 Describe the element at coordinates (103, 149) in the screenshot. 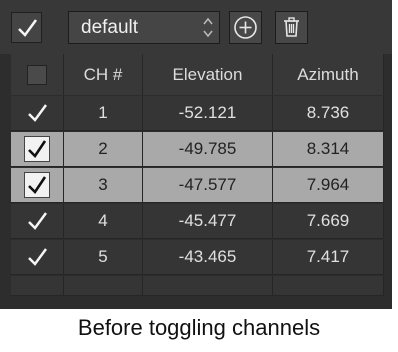

I see `ch-cell: 2` at that location.